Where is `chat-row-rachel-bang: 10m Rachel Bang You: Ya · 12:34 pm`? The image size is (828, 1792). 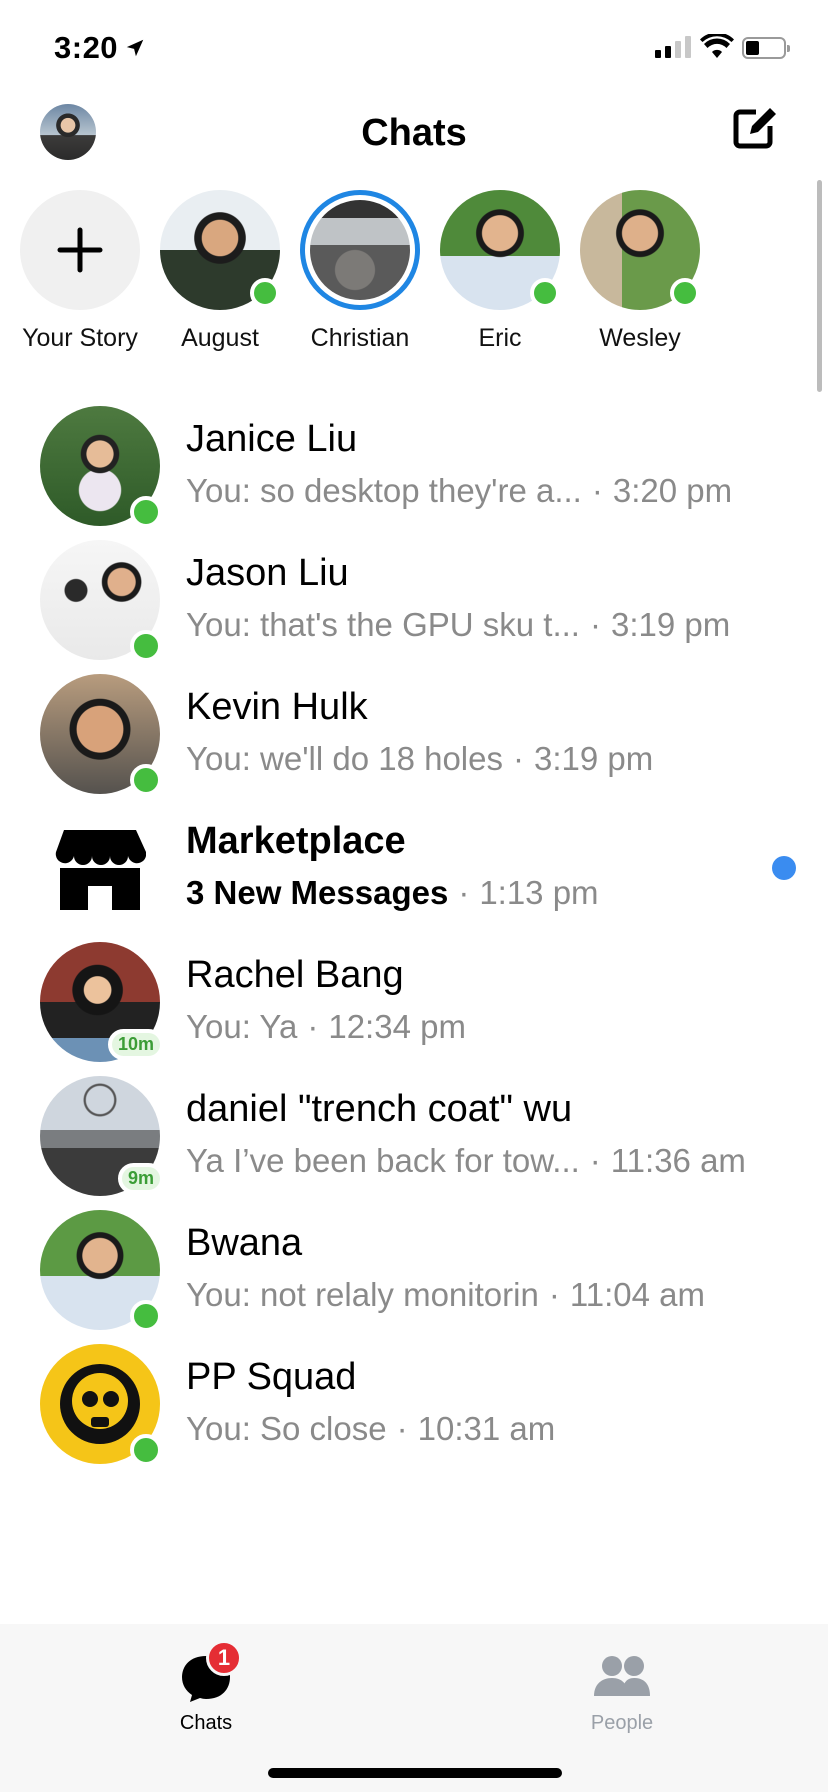
chat-row-rachel-bang: 10m Rachel Bang You: Ya · 12:34 pm is located at coordinates (414, 1013).